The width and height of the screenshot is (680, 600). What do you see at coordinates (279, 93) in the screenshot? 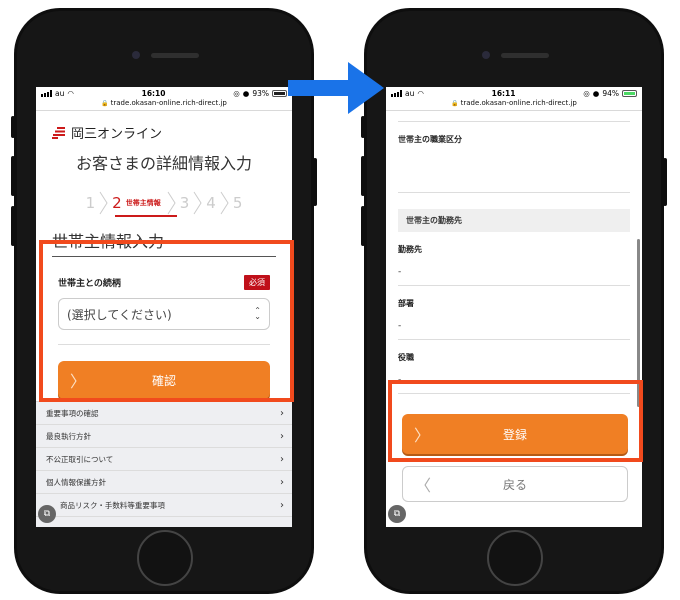
I see `battery-icon` at bounding box center [279, 93].